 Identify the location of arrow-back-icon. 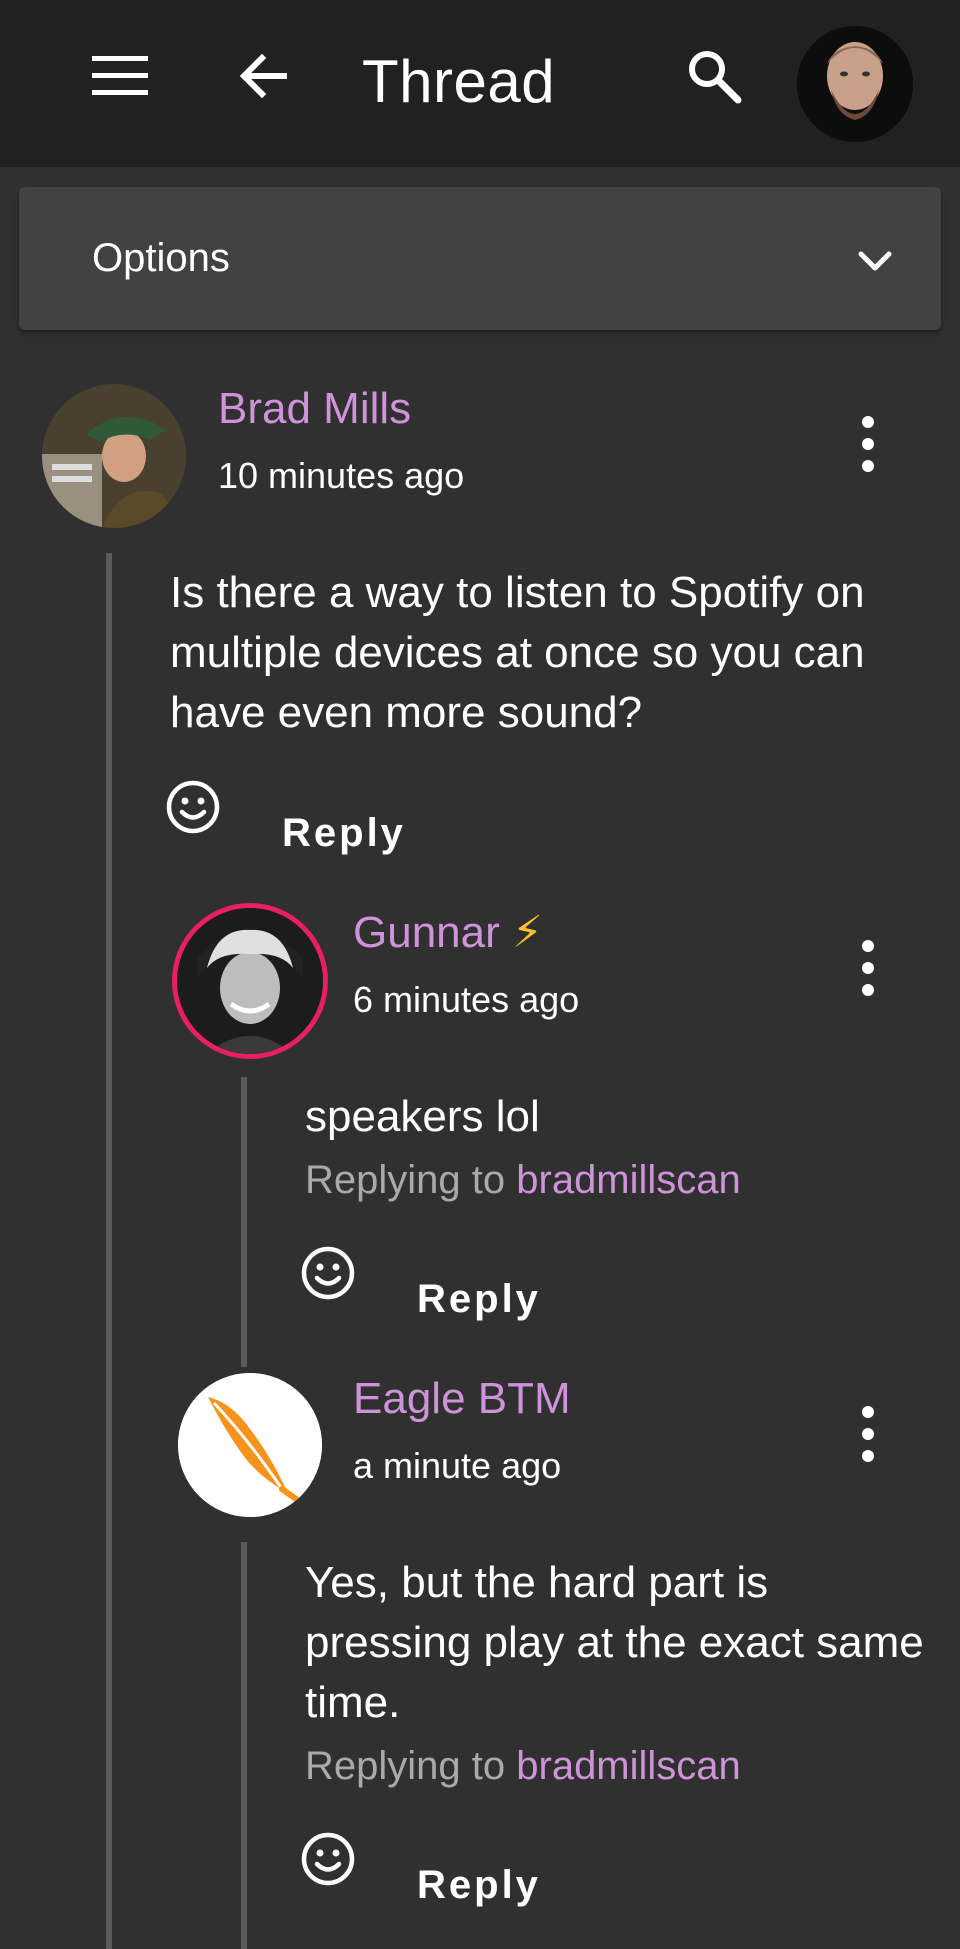
(264, 76).